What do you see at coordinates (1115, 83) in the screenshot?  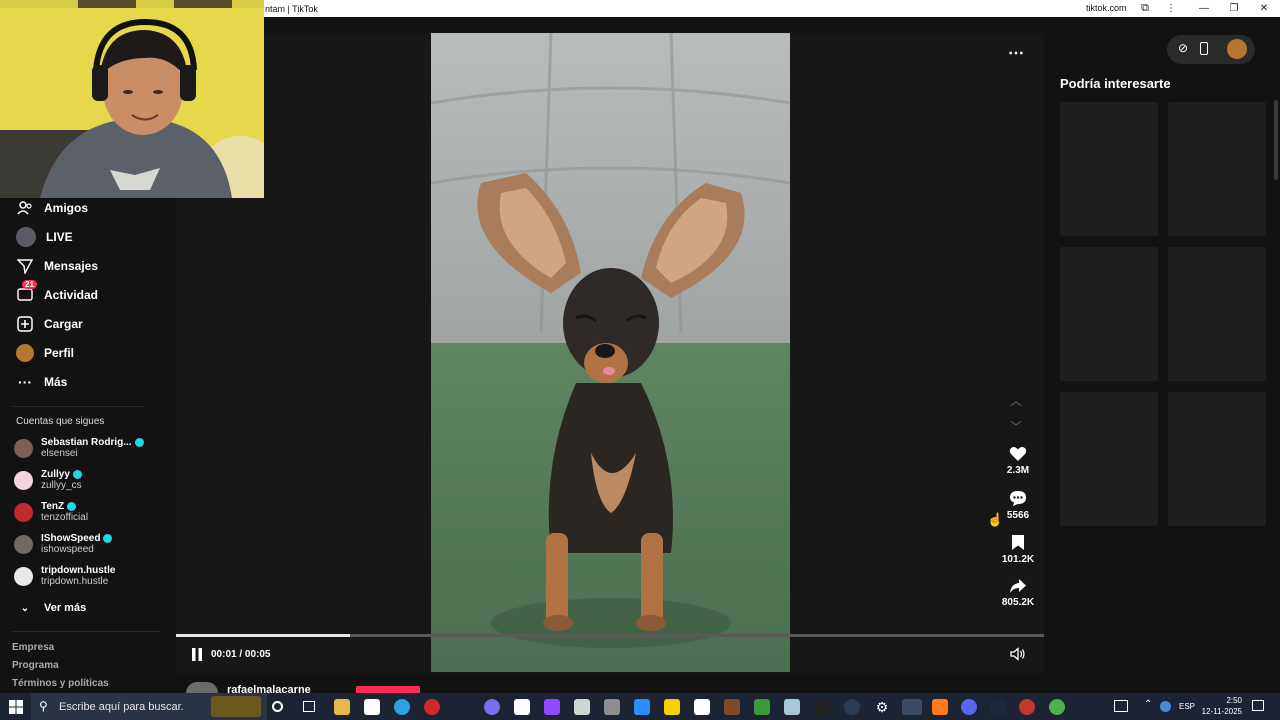 I see `recommendations-title: Podría interesarte` at bounding box center [1115, 83].